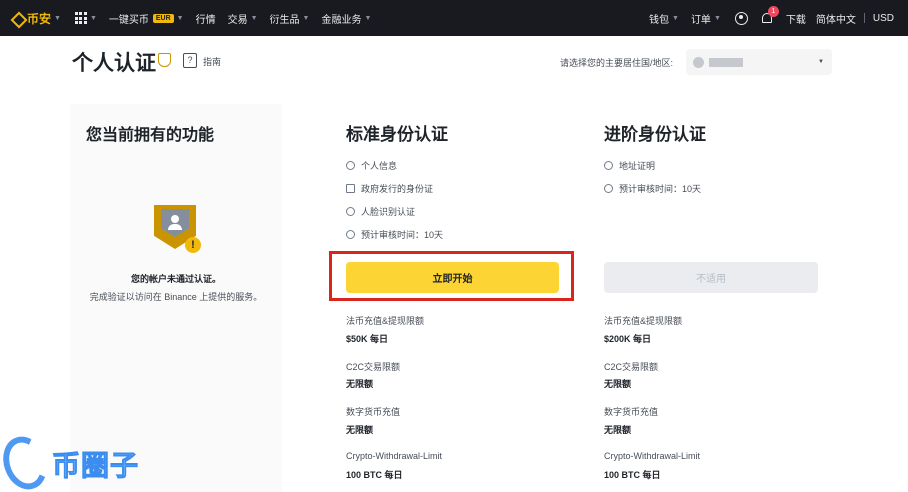 This screenshot has height=492, width=908. What do you see at coordinates (637, 166) in the screenshot?
I see `requirement-label: 地址证明` at bounding box center [637, 166].